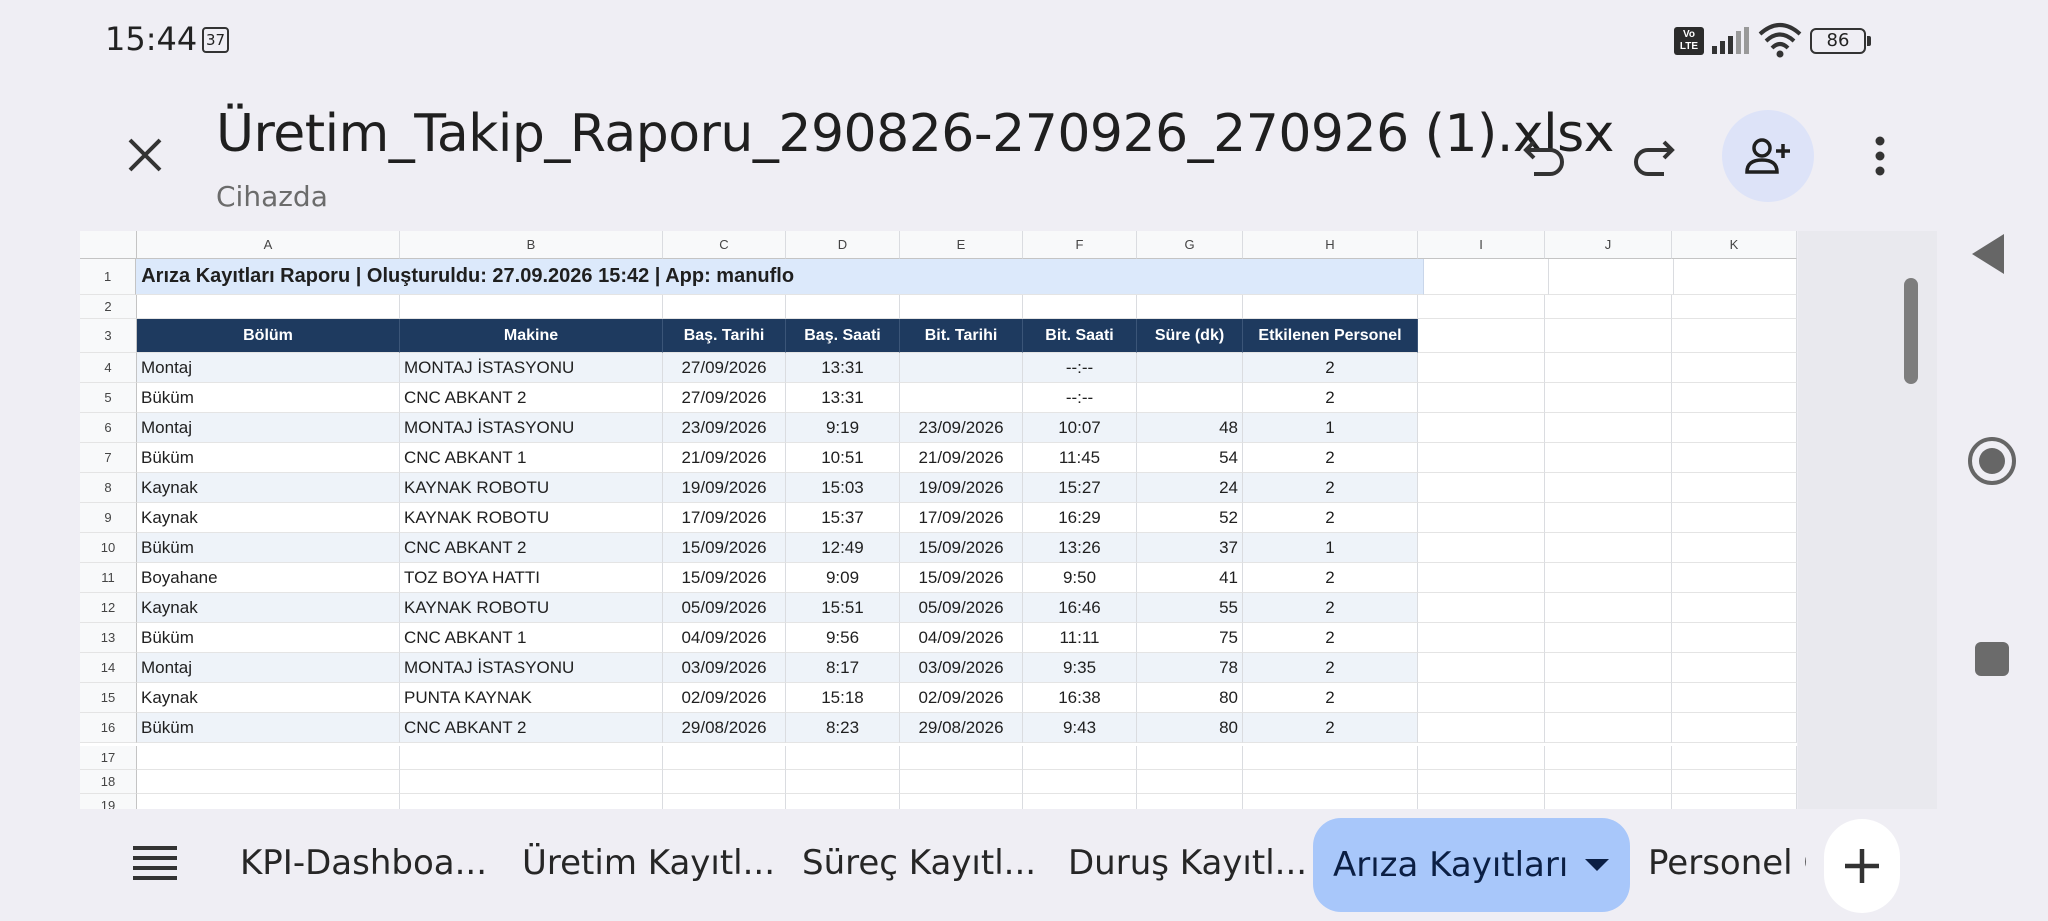 The height and width of the screenshot is (921, 2048). Describe the element at coordinates (724, 518) in the screenshot. I see `table-cell: 17/09/2026` at that location.